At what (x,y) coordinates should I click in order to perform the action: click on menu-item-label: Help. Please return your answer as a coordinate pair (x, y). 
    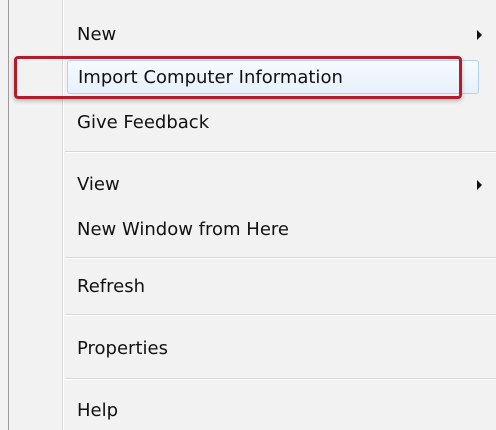
    Looking at the image, I should click on (98, 410).